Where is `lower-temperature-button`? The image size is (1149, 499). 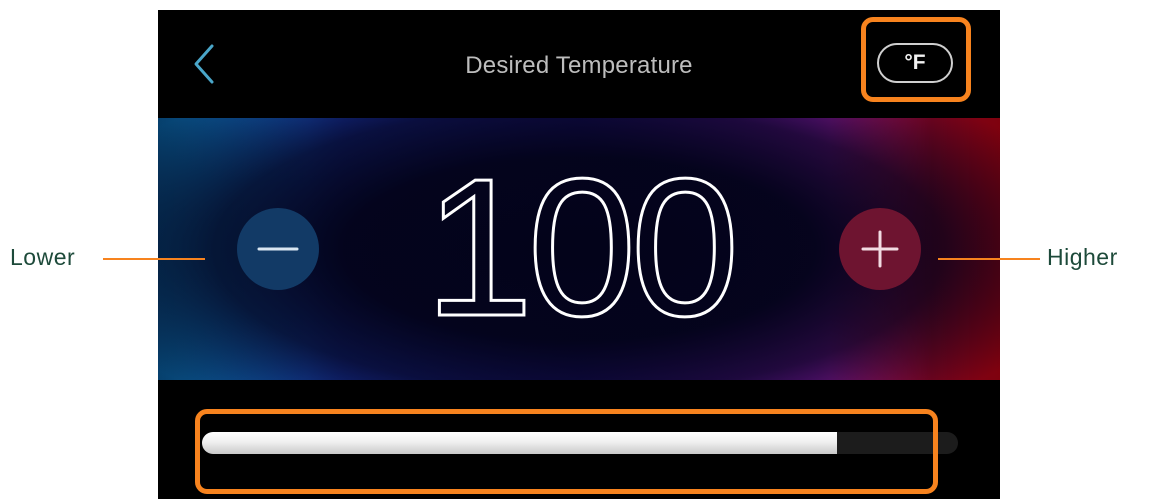
lower-temperature-button is located at coordinates (278, 249).